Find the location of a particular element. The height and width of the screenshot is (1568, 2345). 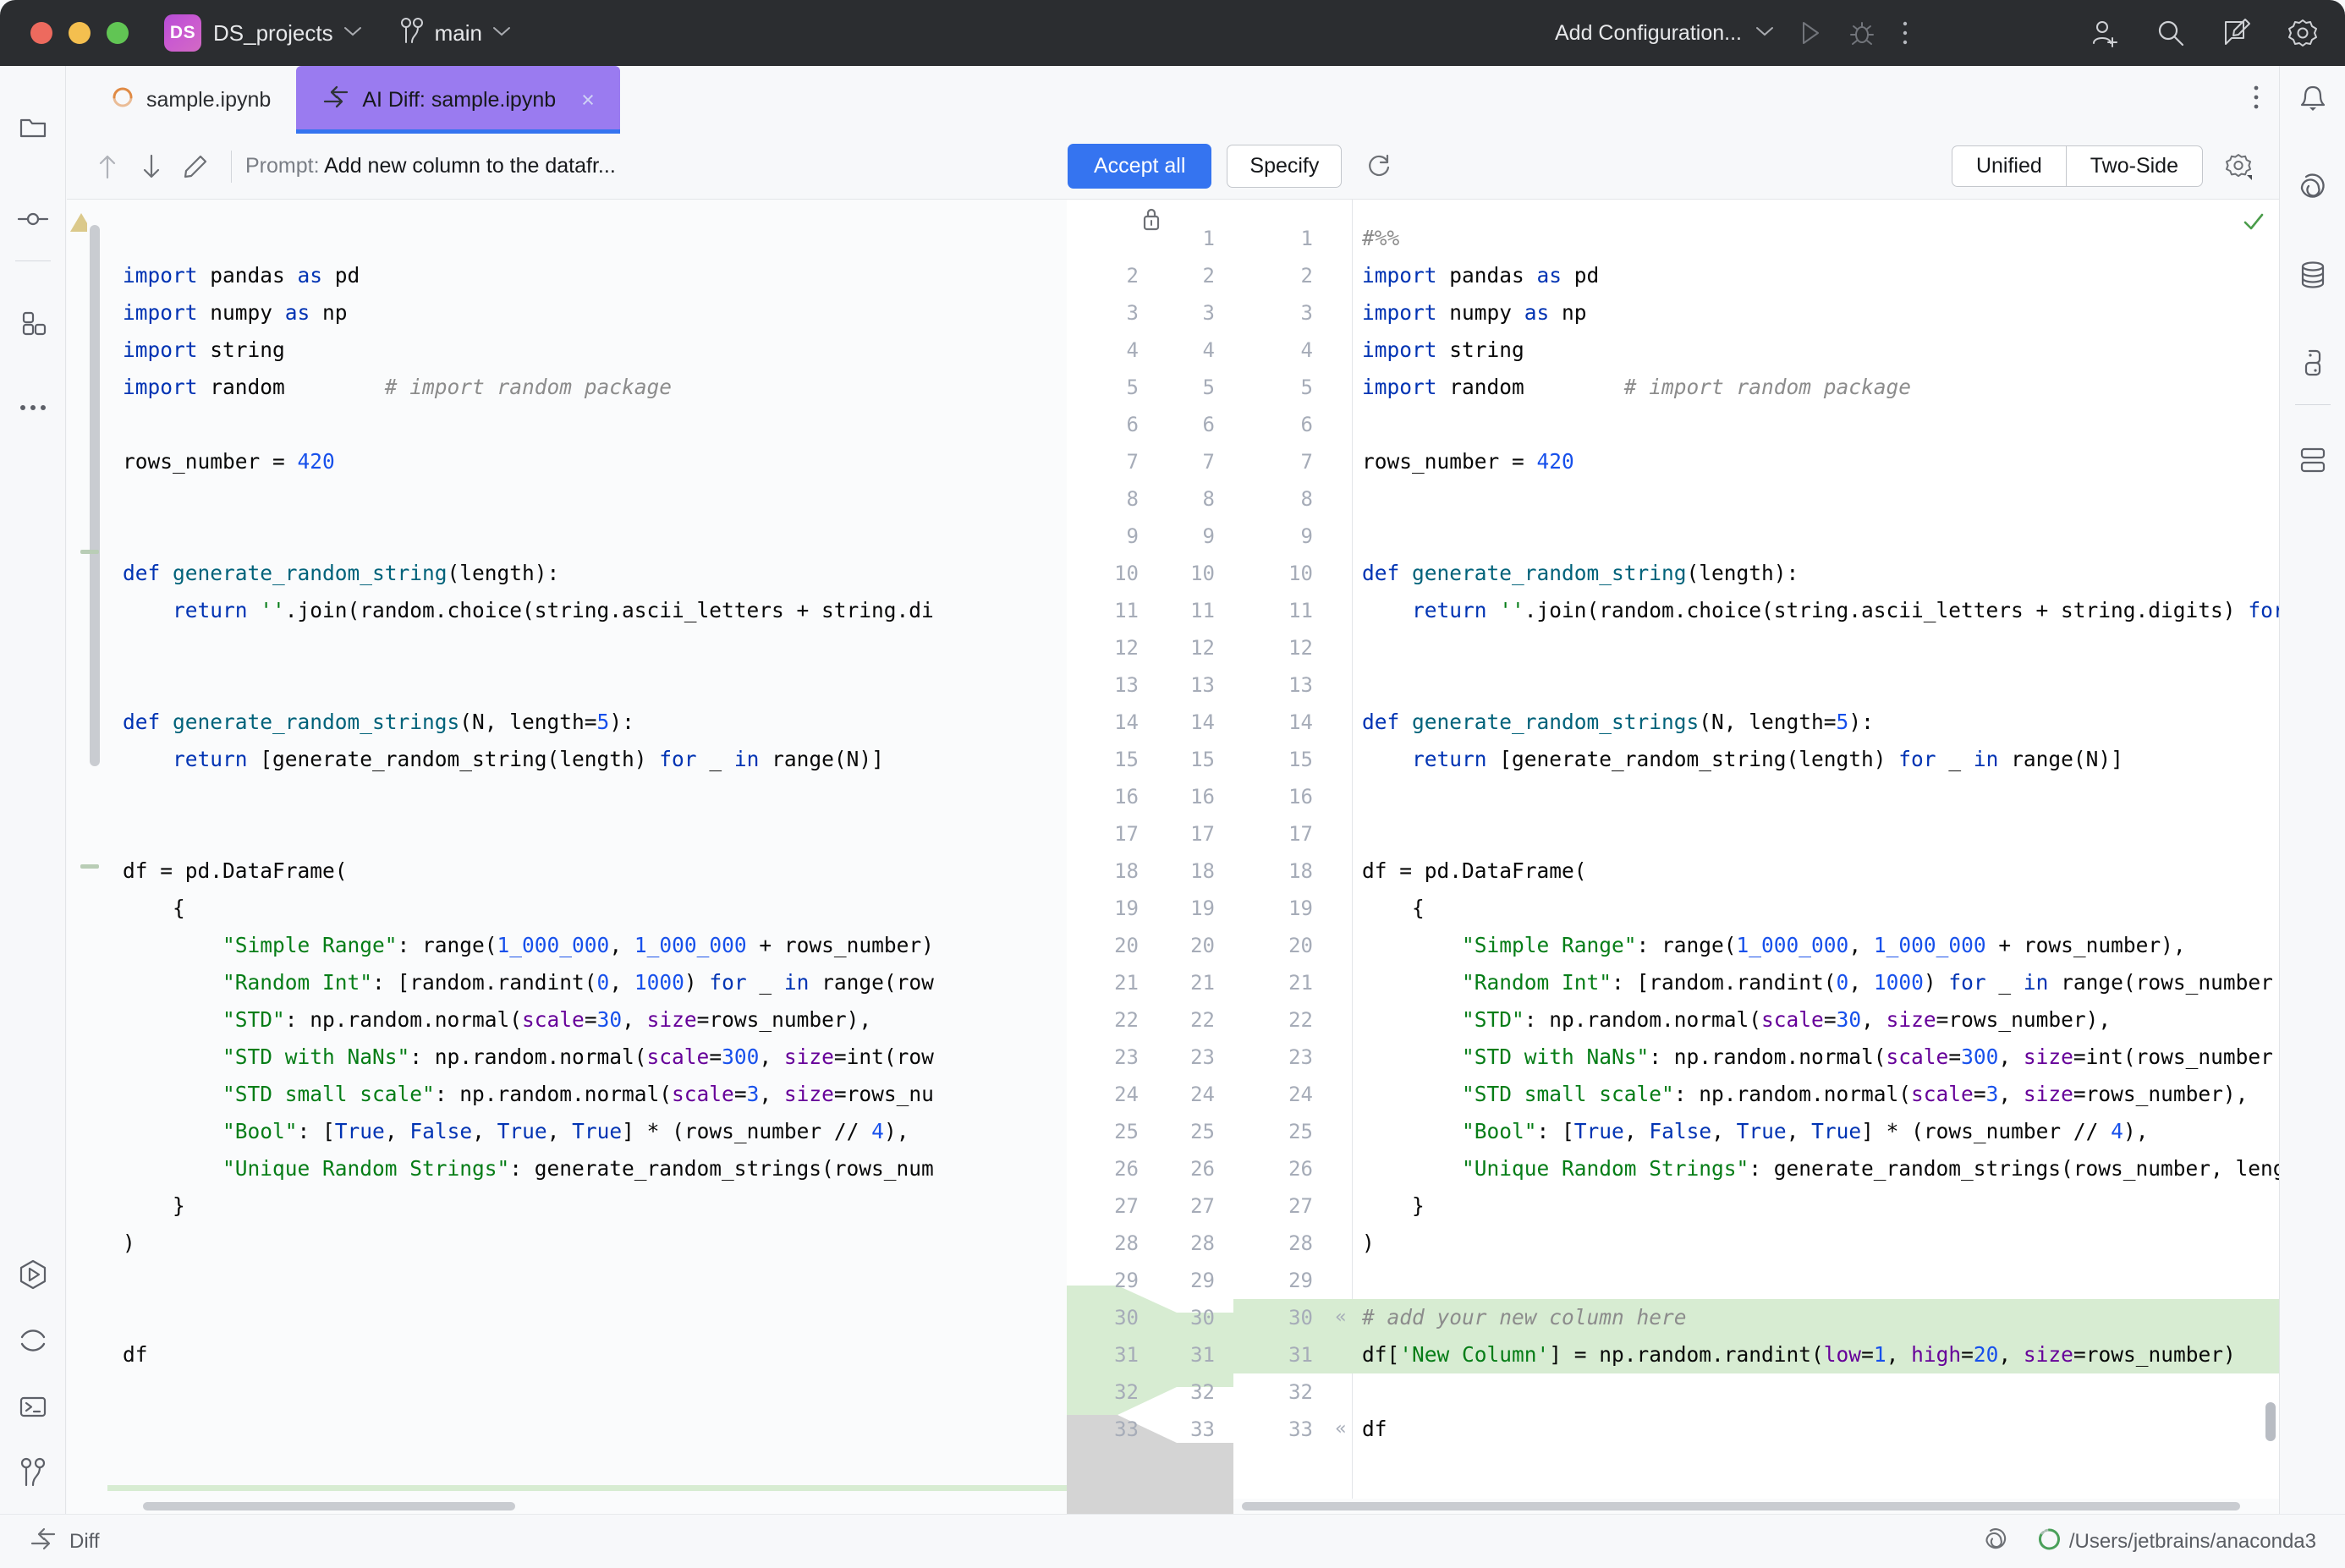

right-line-number-mirror: 22 is located at coordinates (1202, 1020).